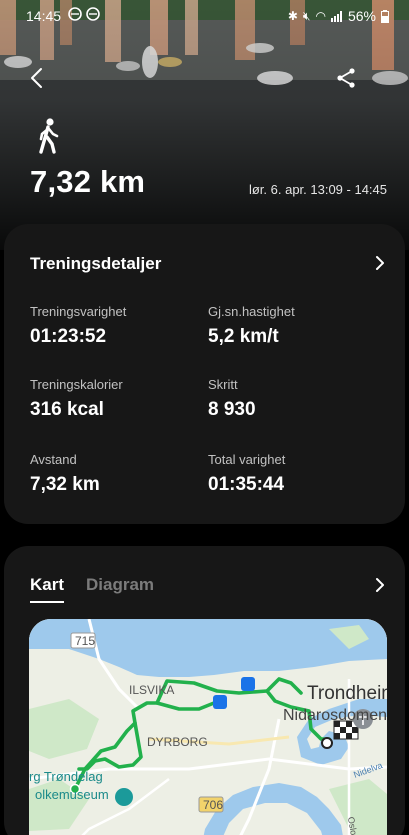 This screenshot has width=409, height=835. What do you see at coordinates (88, 181) in the screenshot?
I see `total-distance: 7,32 km` at bounding box center [88, 181].